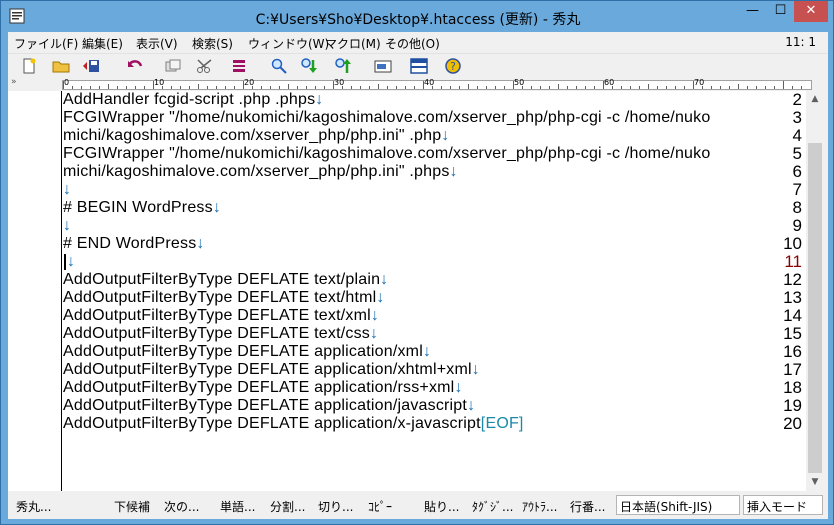  I want to click on line-number: 2, so click(797, 99).